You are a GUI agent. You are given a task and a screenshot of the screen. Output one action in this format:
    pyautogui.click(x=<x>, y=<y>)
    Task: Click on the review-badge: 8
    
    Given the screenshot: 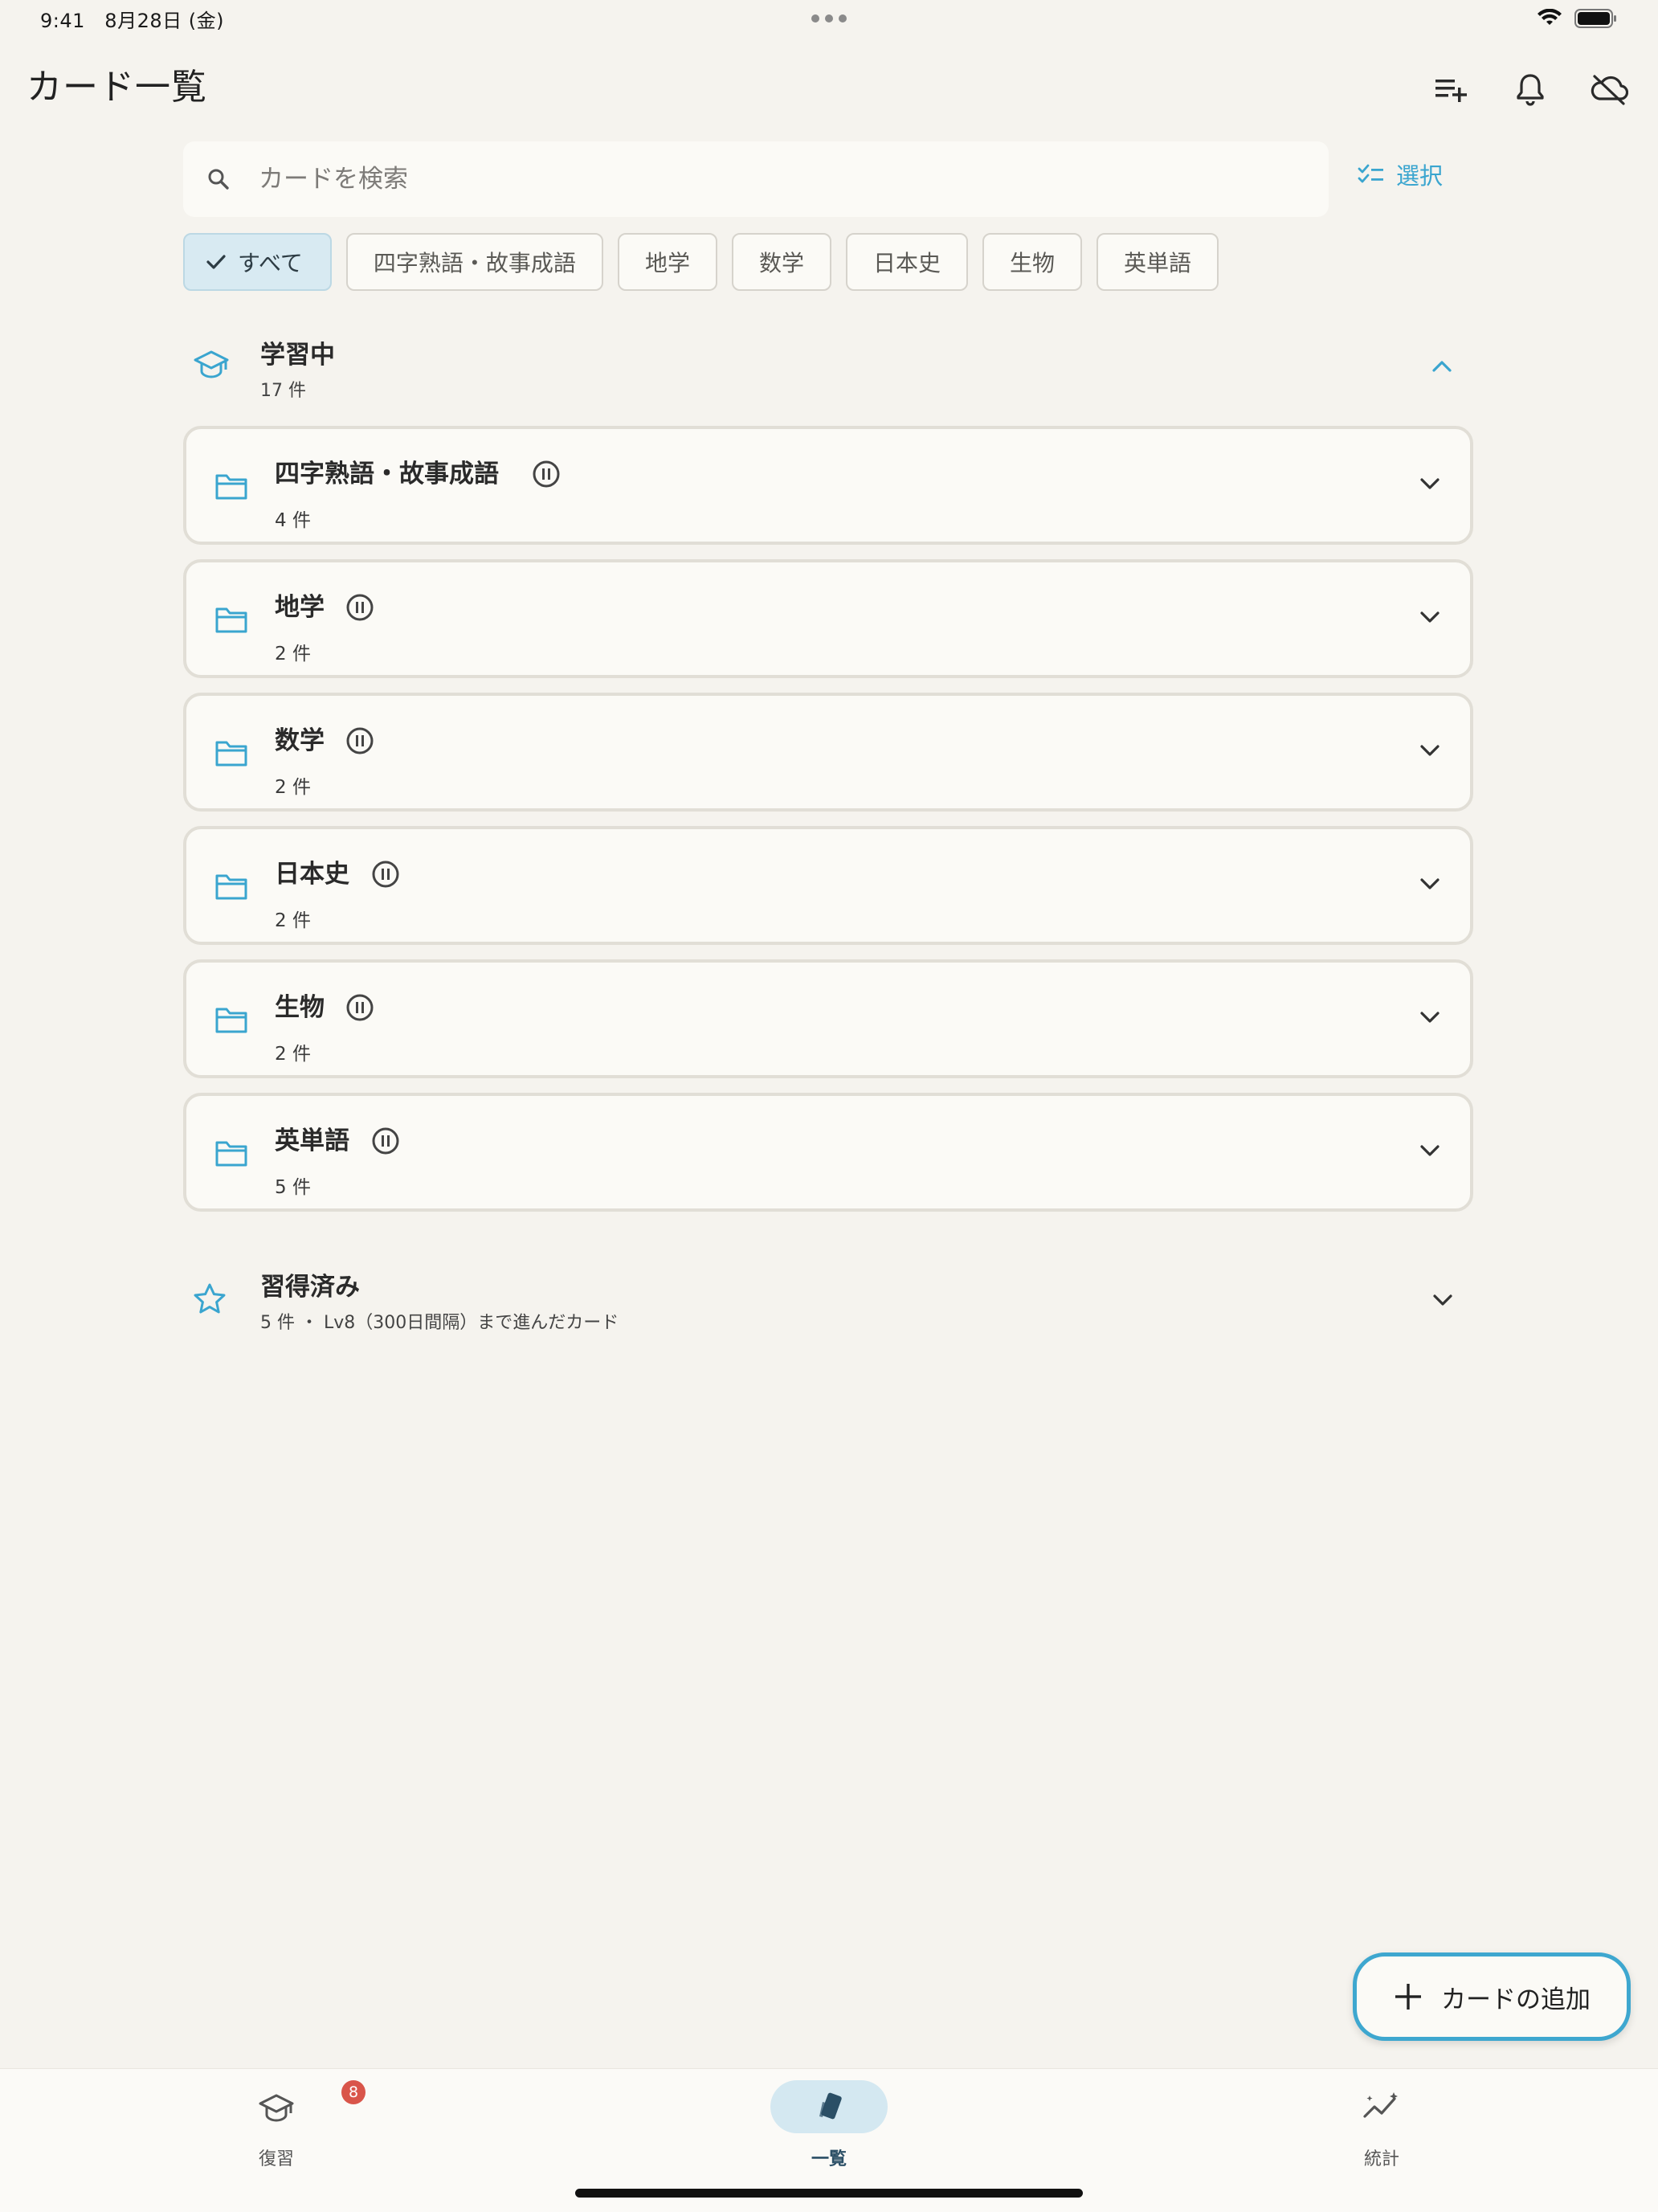 What is the action you would take?
    pyautogui.click(x=353, y=2092)
    